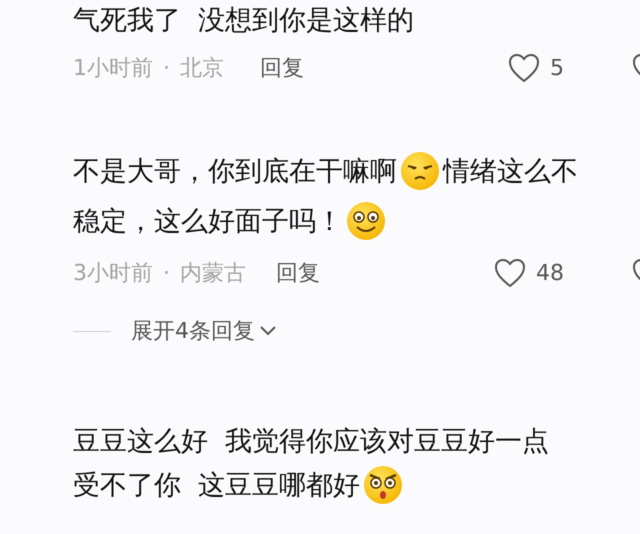  What do you see at coordinates (243, 21) in the screenshot?
I see `comment-text: 气死我了 没想到你是这样的` at bounding box center [243, 21].